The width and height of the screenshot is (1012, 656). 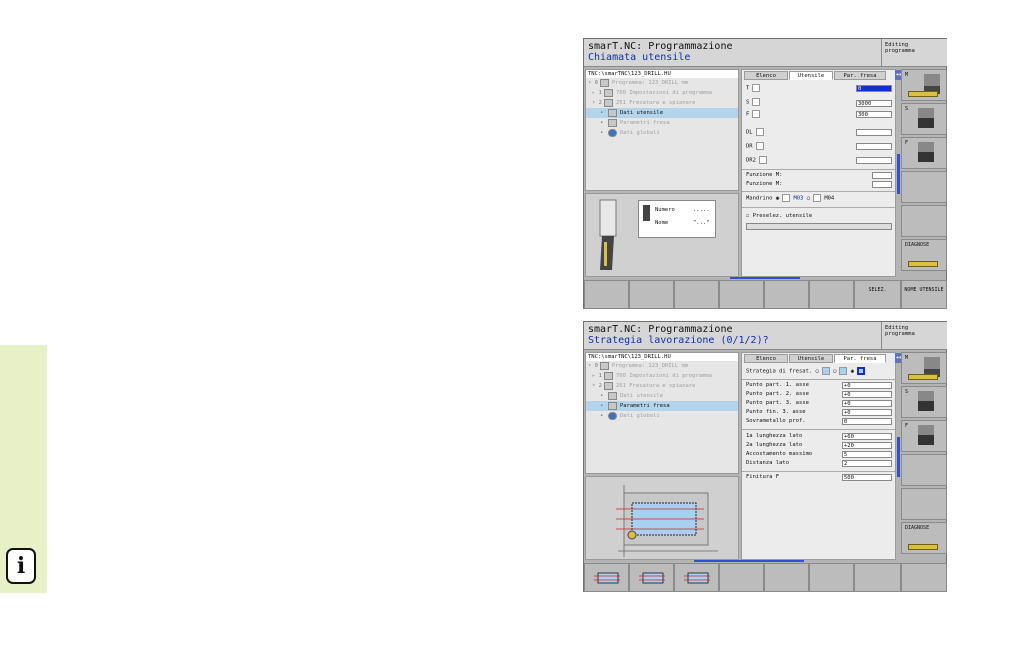 What do you see at coordinates (874, 146) in the screenshot?
I see `dr-input` at bounding box center [874, 146].